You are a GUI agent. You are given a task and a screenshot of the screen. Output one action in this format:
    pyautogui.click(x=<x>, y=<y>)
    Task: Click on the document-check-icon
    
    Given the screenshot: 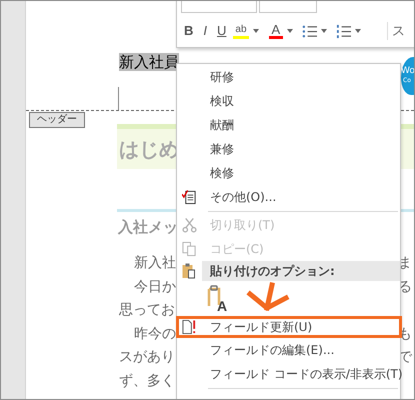 What is the action you would take?
    pyautogui.click(x=189, y=197)
    